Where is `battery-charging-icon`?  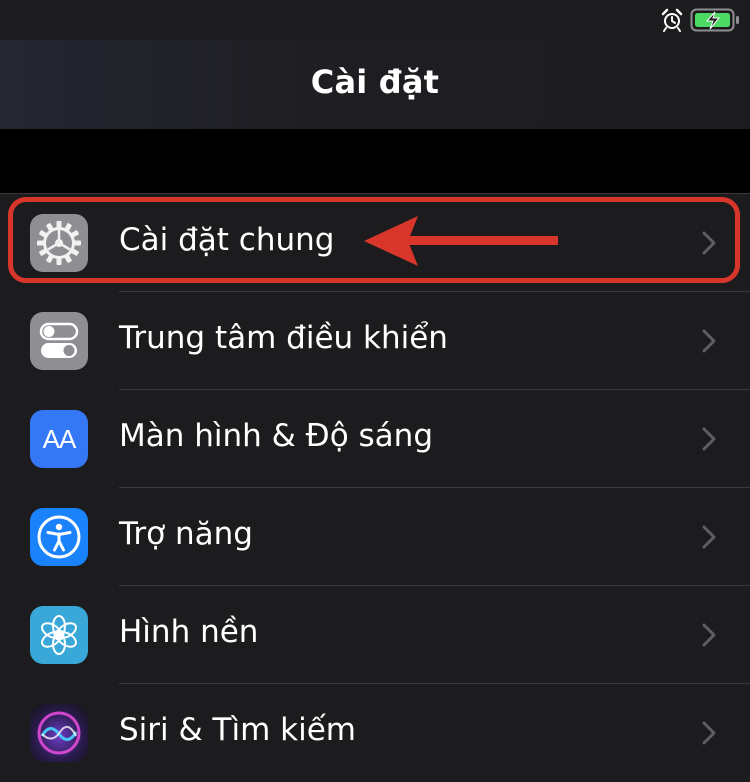 battery-charging-icon is located at coordinates (714, 20).